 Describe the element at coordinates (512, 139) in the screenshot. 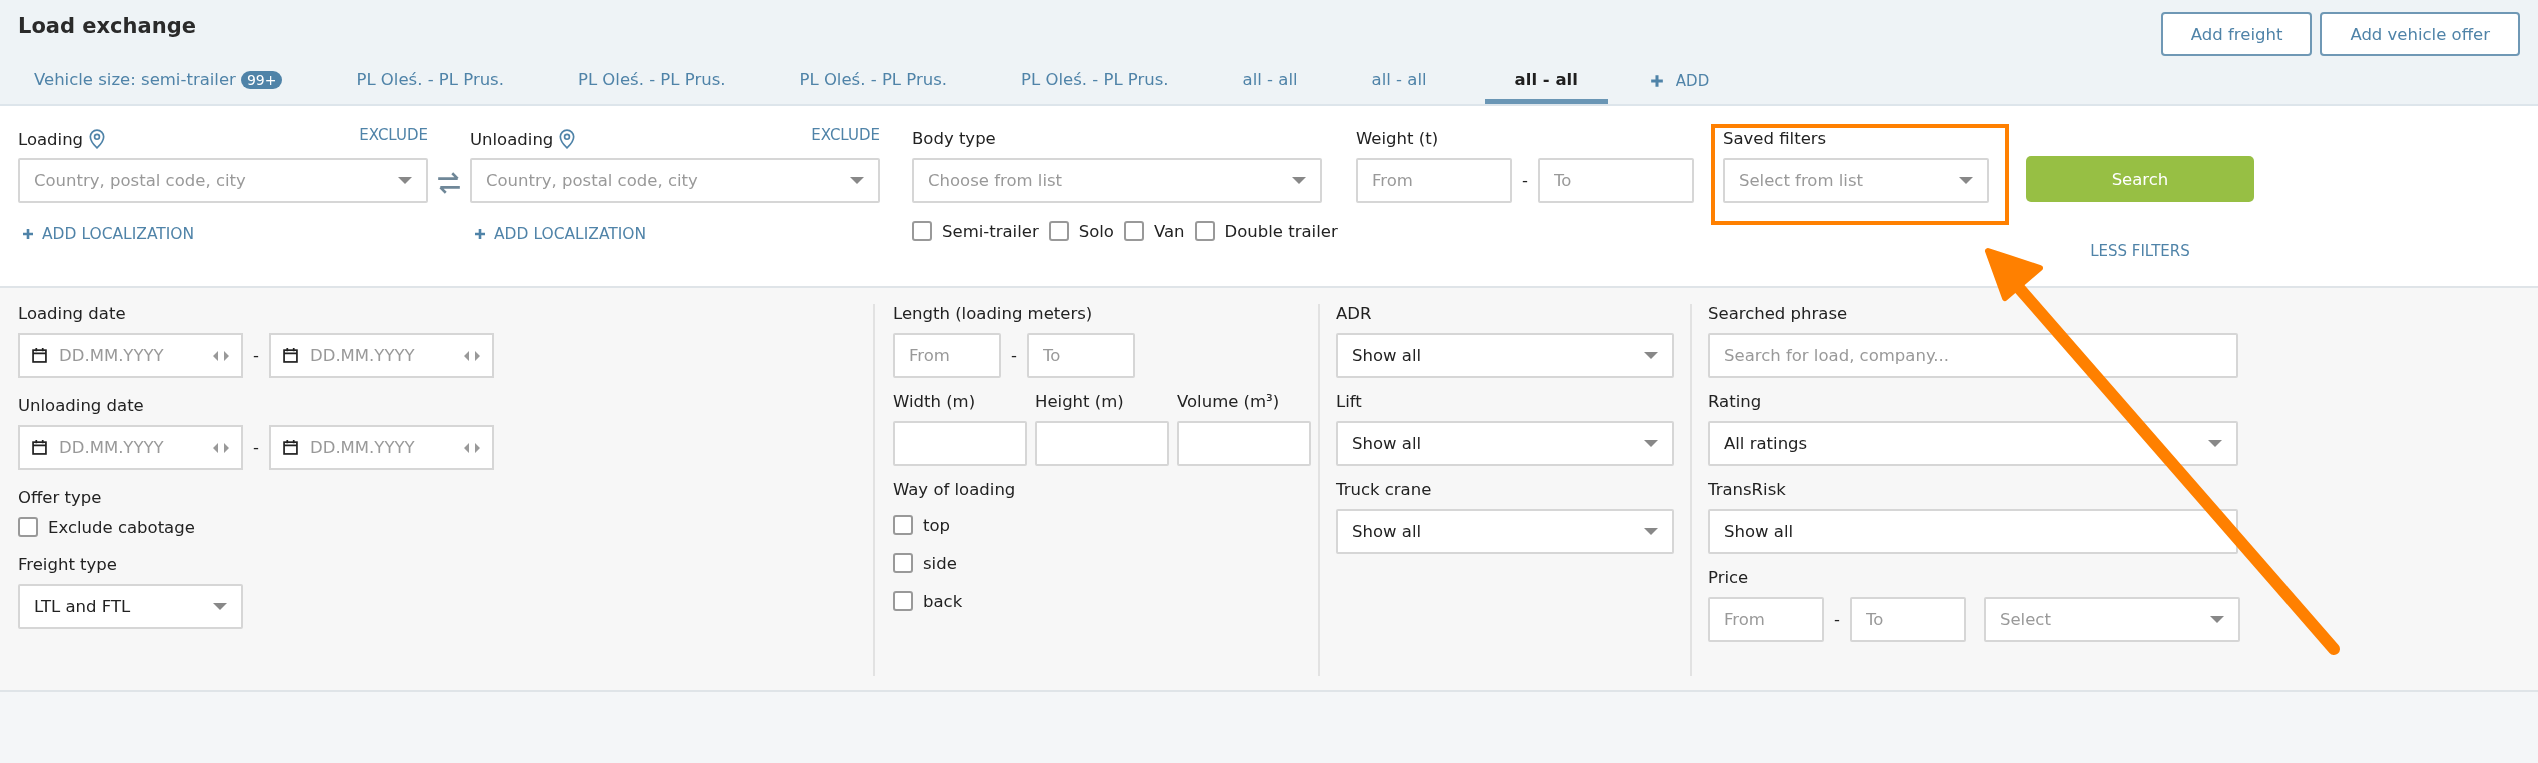

I see `field-label: Unloading` at that location.